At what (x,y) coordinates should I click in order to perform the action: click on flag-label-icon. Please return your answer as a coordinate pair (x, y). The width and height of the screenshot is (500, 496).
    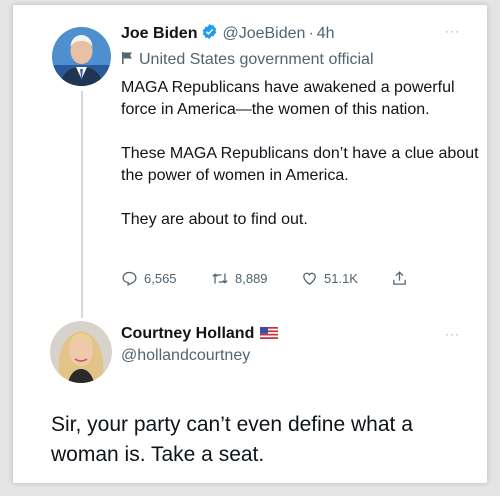
    Looking at the image, I should click on (127, 58).